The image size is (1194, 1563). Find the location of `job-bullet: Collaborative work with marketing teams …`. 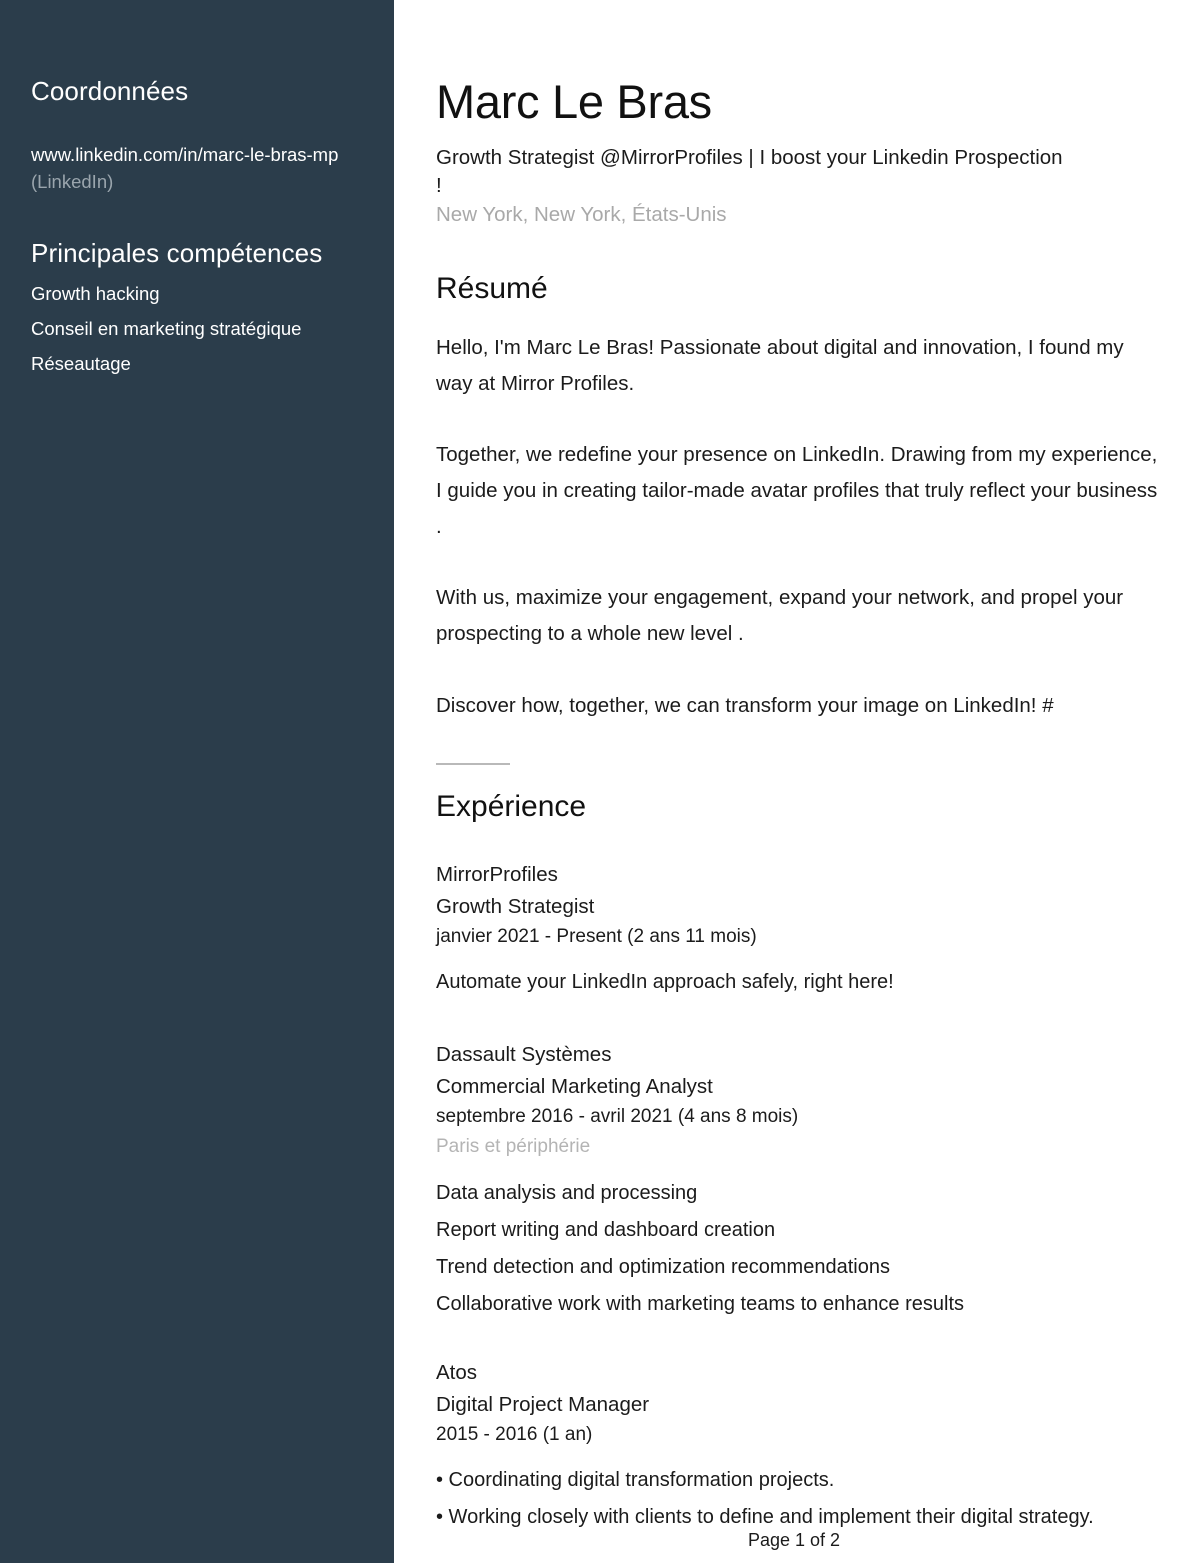

job-bullet: Collaborative work with marketing teams … is located at coordinates (700, 1304).